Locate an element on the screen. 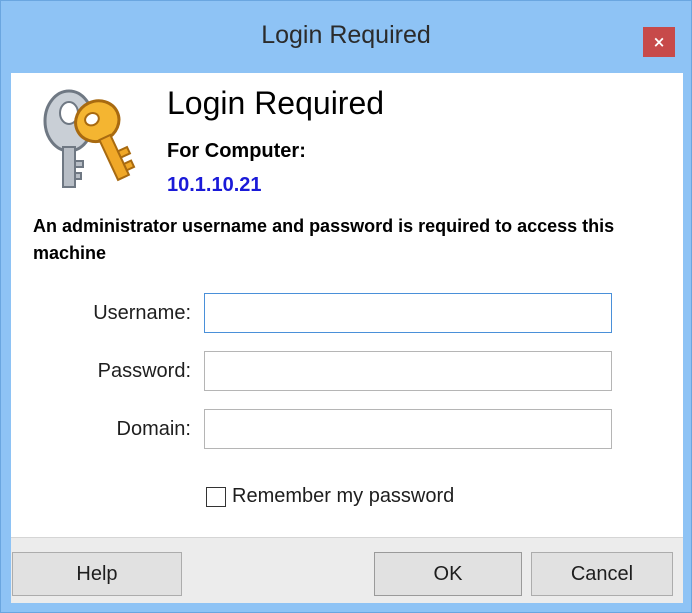  keys-icon is located at coordinates (89, 138).